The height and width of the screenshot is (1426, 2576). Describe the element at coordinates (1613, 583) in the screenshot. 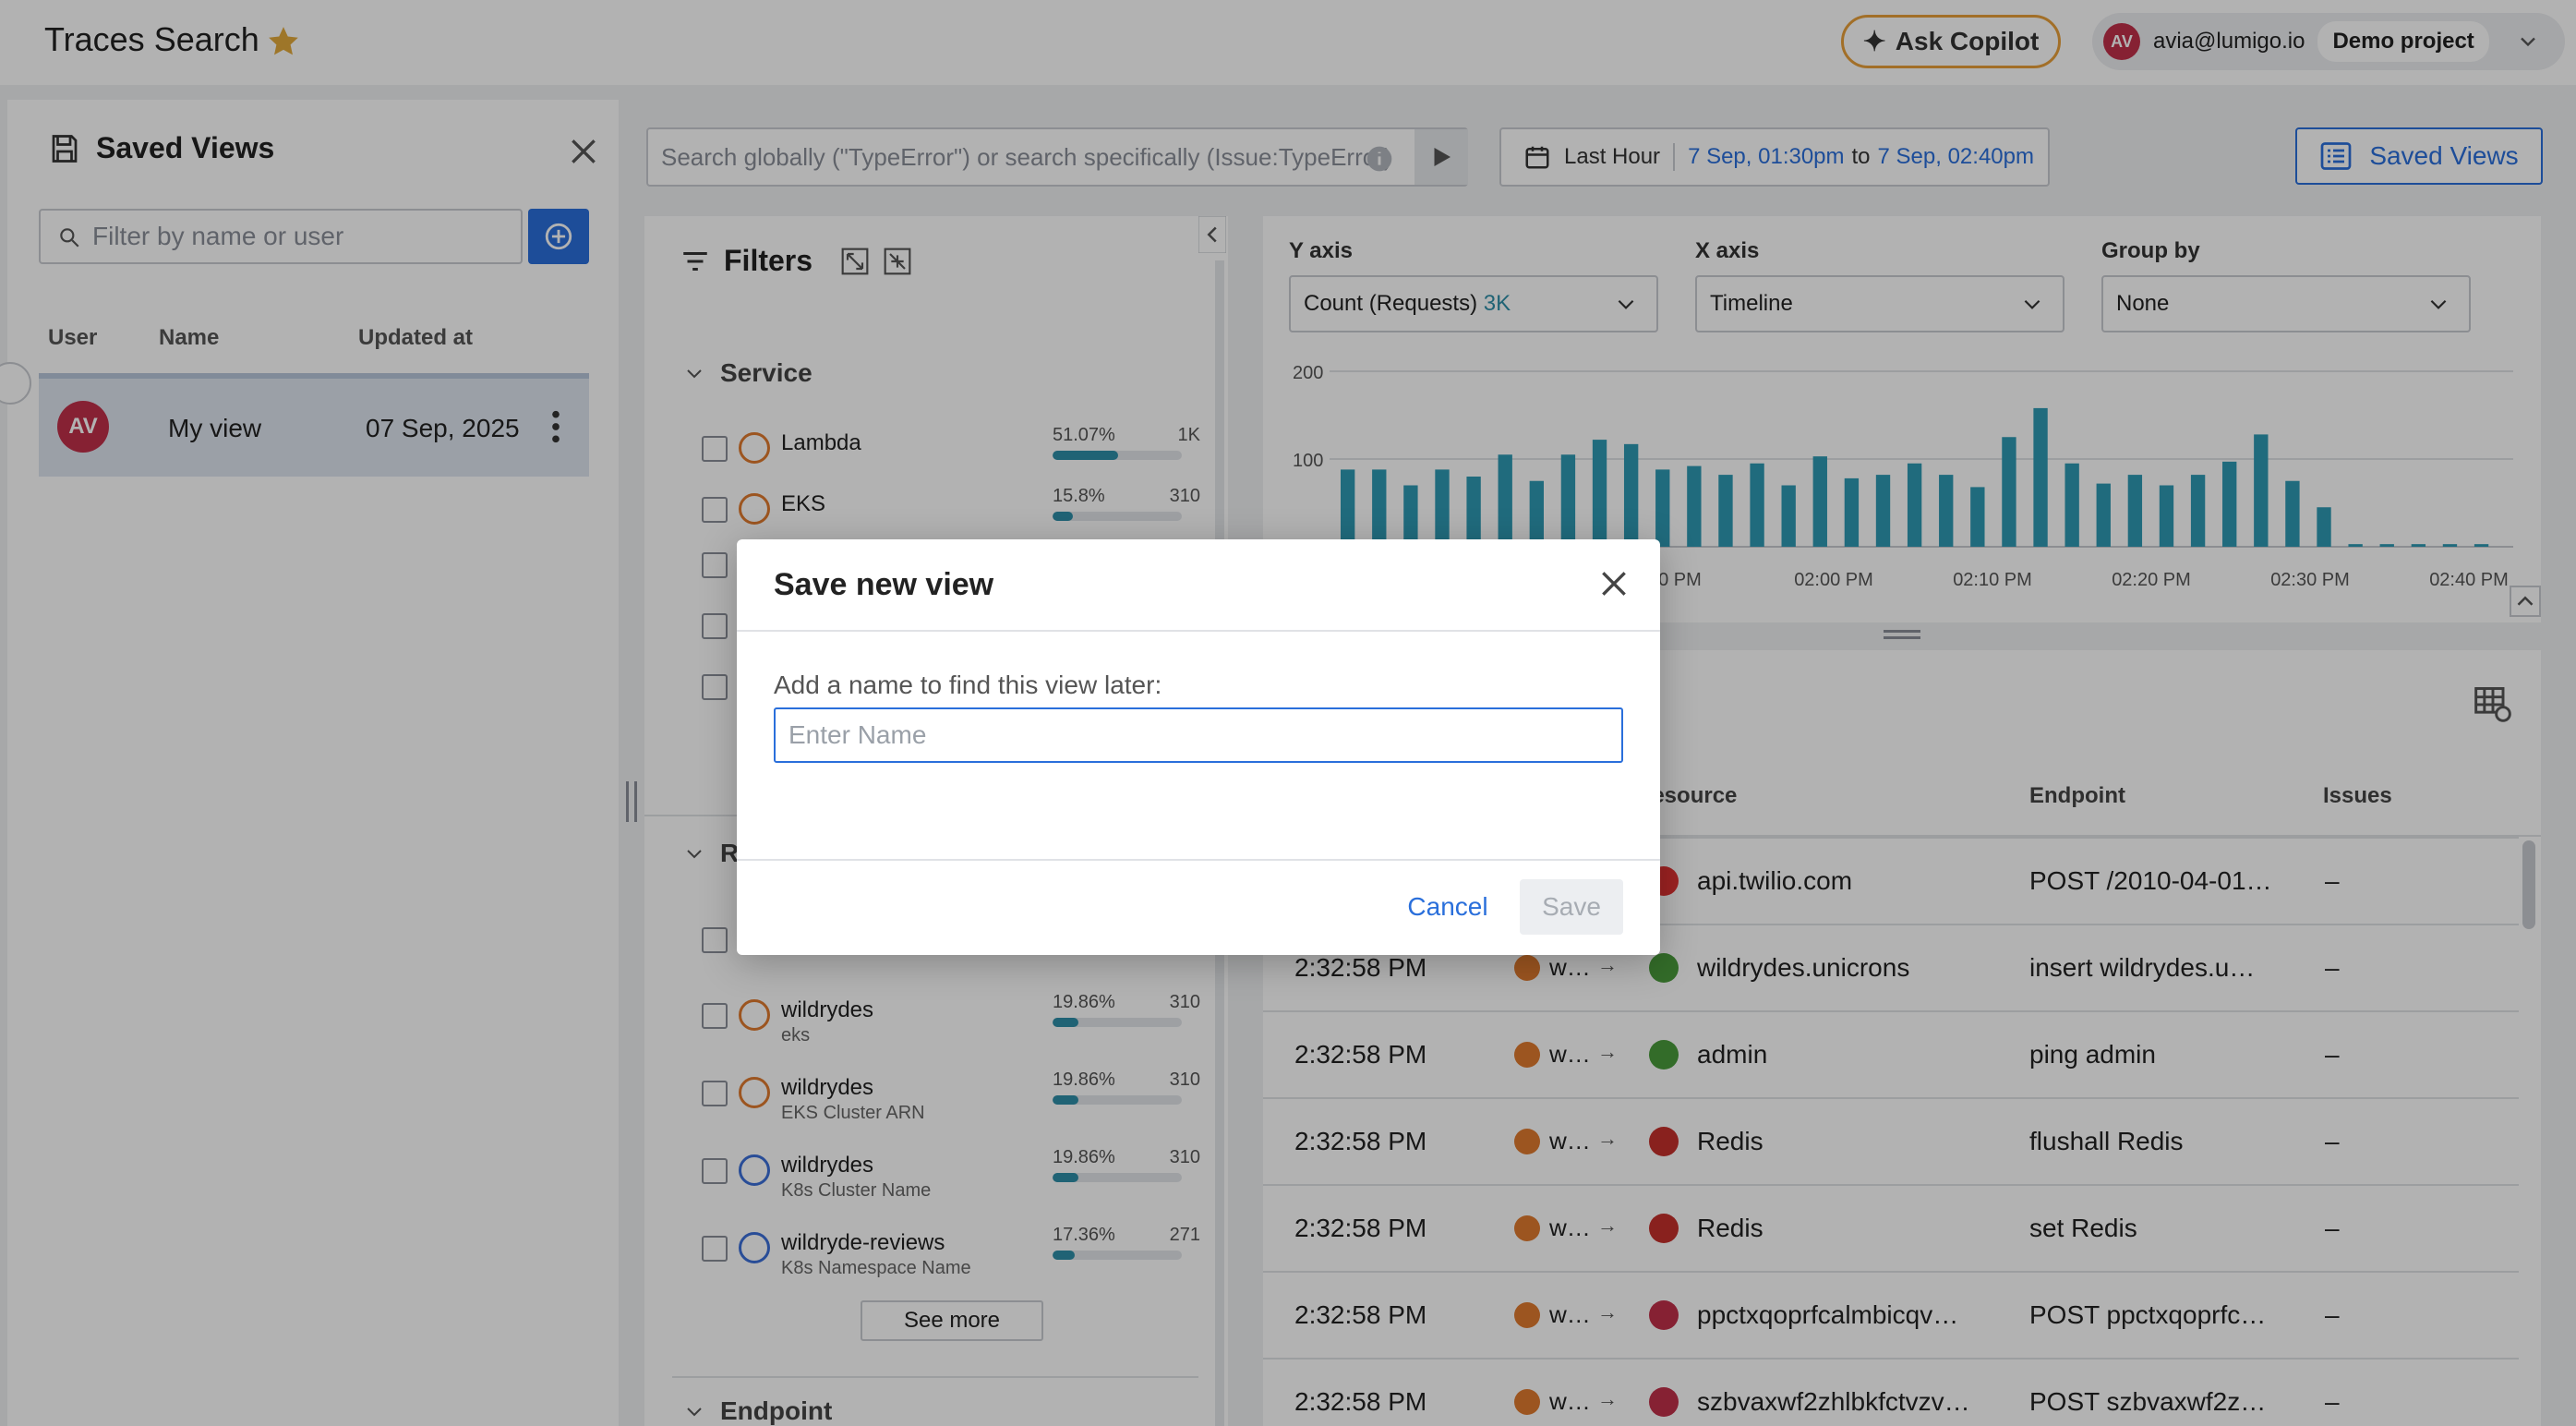

I see `close-dialog-icon` at that location.